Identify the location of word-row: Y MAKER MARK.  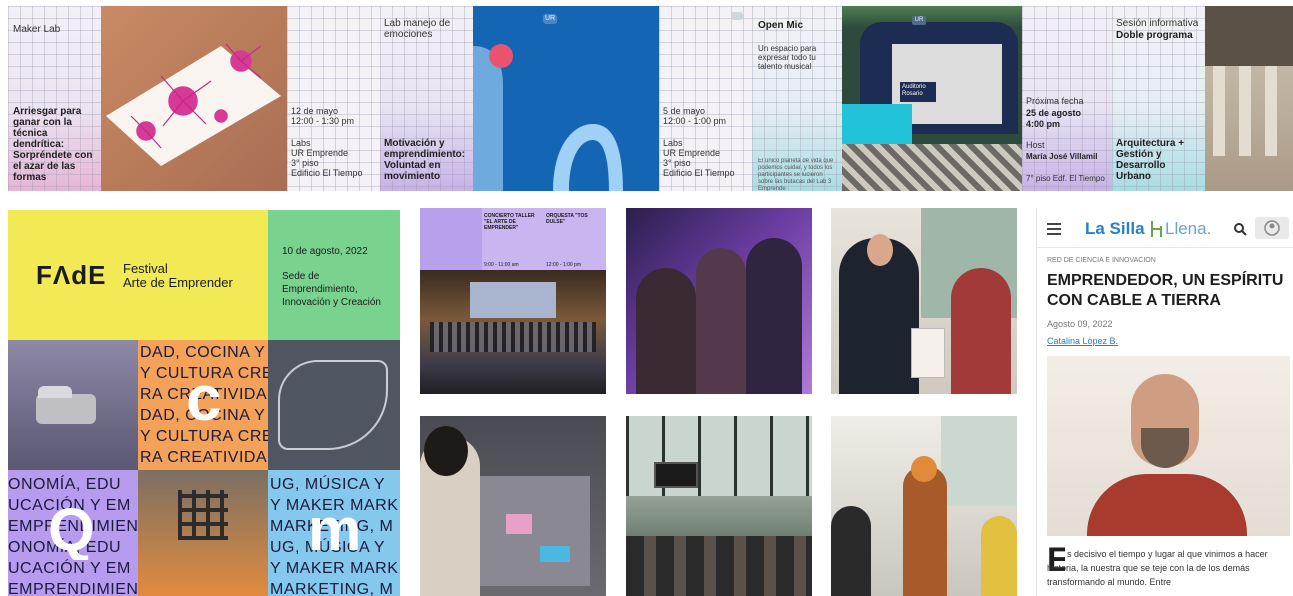
(334, 568).